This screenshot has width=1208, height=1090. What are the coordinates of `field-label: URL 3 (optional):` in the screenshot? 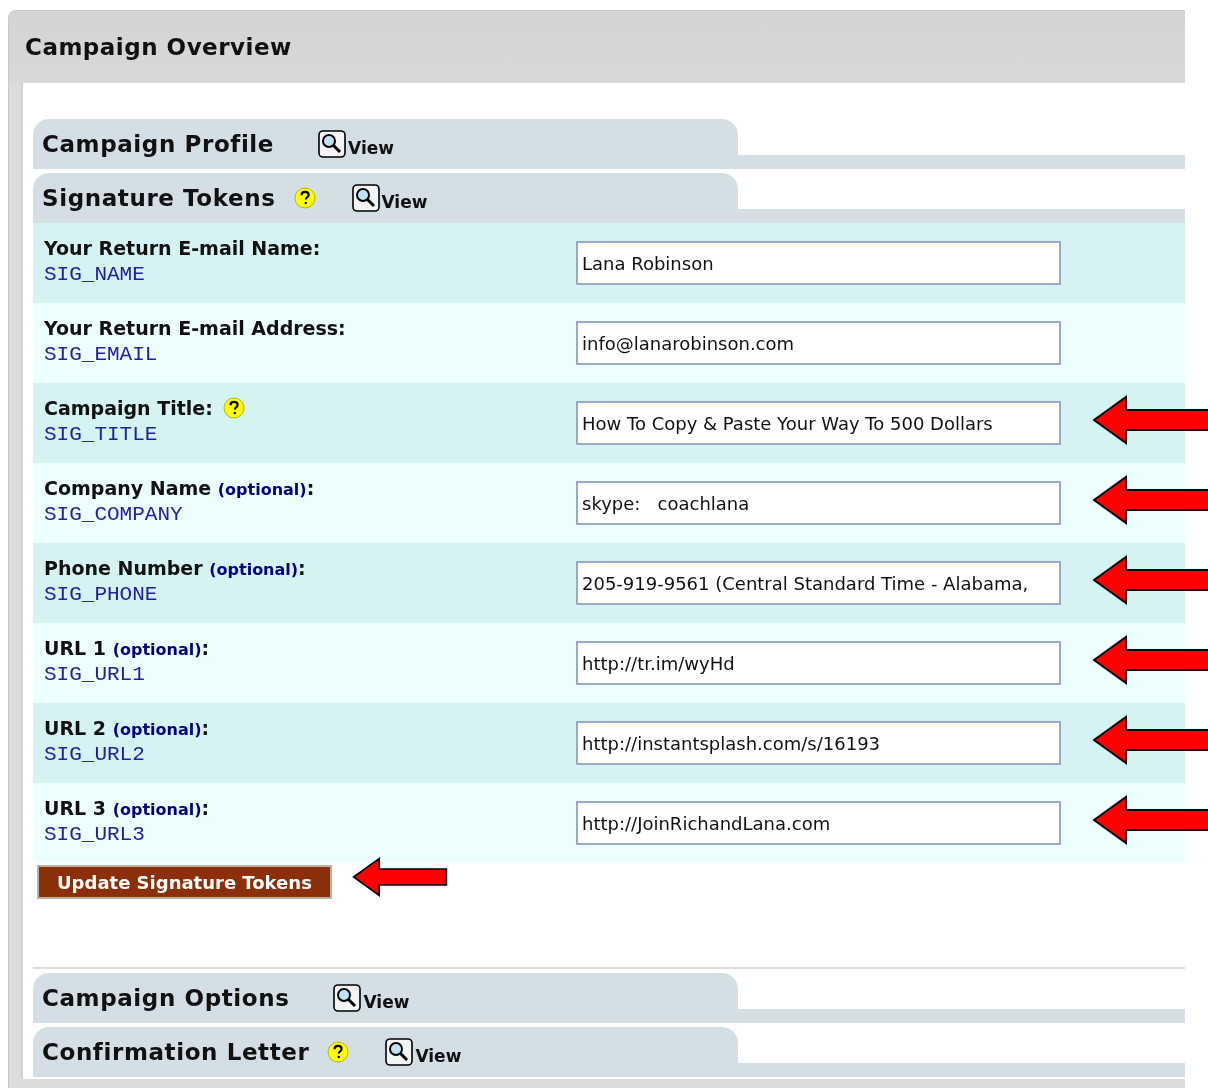 It's located at (127, 808).